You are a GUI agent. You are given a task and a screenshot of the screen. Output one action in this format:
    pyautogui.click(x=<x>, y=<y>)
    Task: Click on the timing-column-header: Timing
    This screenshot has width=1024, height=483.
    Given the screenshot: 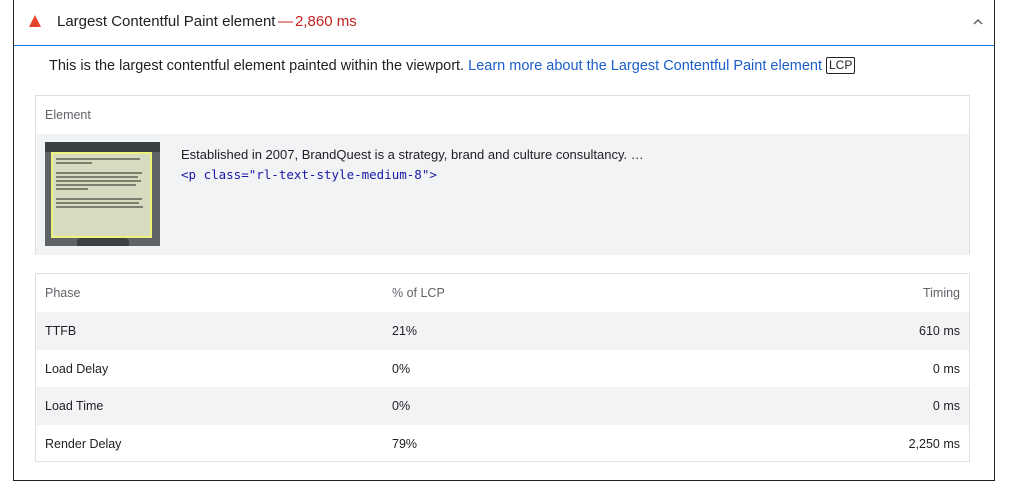 What is the action you would take?
    pyautogui.click(x=941, y=293)
    